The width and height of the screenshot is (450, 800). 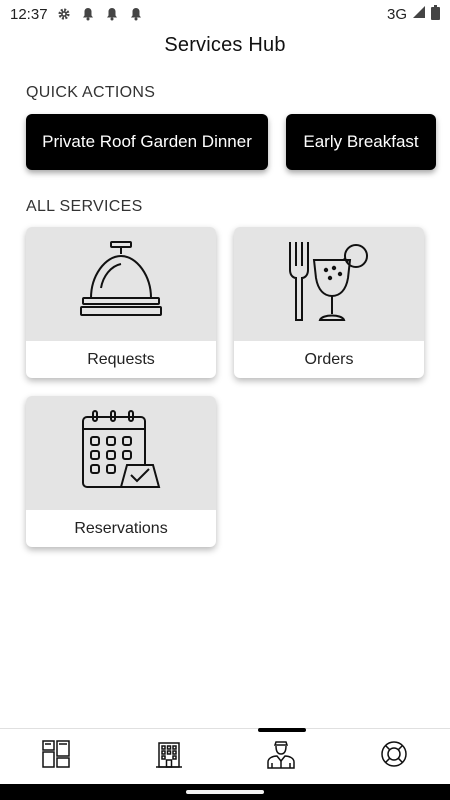 I want to click on gear-icon, so click(x=64, y=14).